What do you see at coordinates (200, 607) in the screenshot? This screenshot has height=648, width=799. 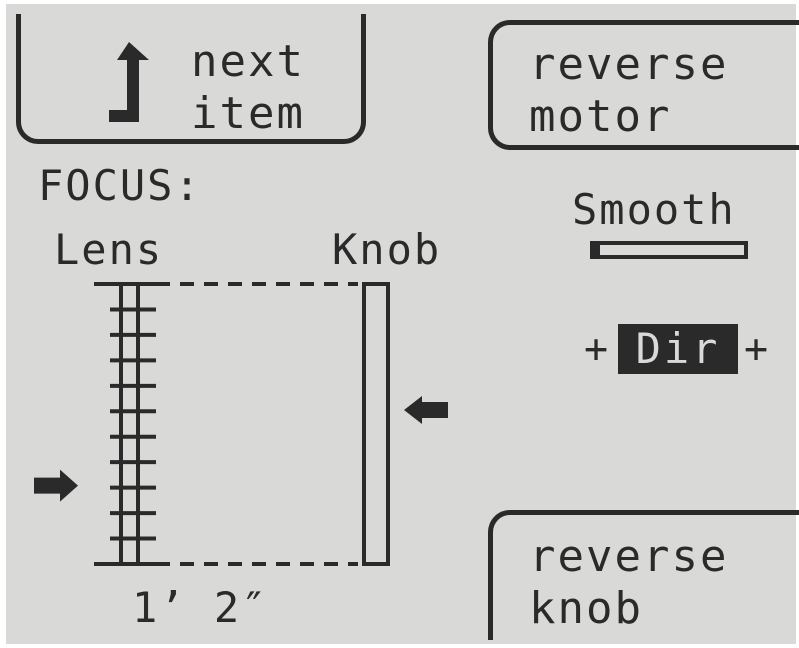 I see `focus-distance: 1’ 2″` at bounding box center [200, 607].